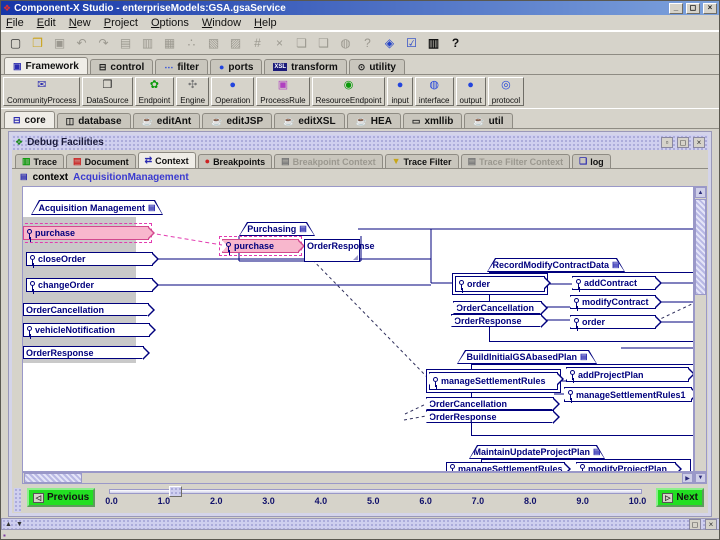  Describe the element at coordinates (81, 43) in the screenshot. I see `undo-icon: ↶` at that location.